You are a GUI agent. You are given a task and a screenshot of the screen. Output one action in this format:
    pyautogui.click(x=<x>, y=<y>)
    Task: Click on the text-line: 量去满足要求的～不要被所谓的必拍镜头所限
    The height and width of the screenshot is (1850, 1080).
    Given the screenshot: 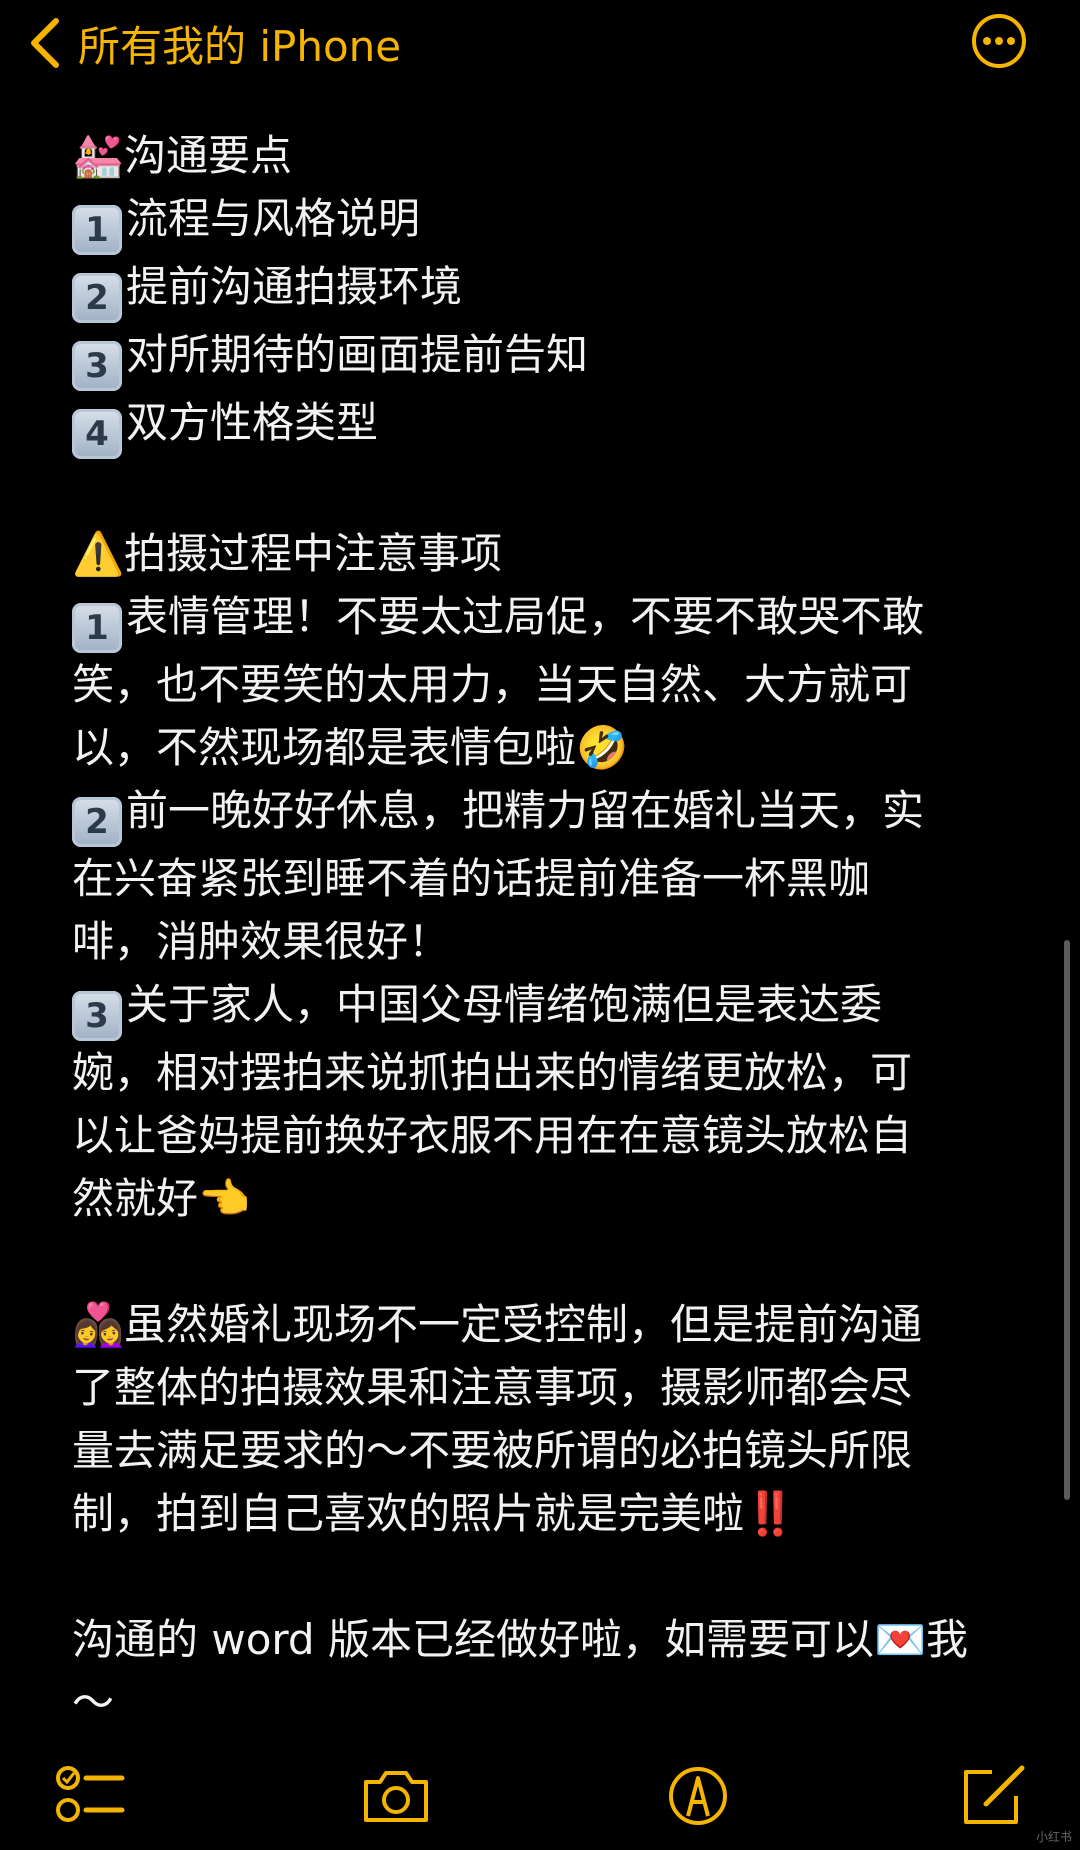 What is the action you would take?
    pyautogui.click(x=492, y=1450)
    